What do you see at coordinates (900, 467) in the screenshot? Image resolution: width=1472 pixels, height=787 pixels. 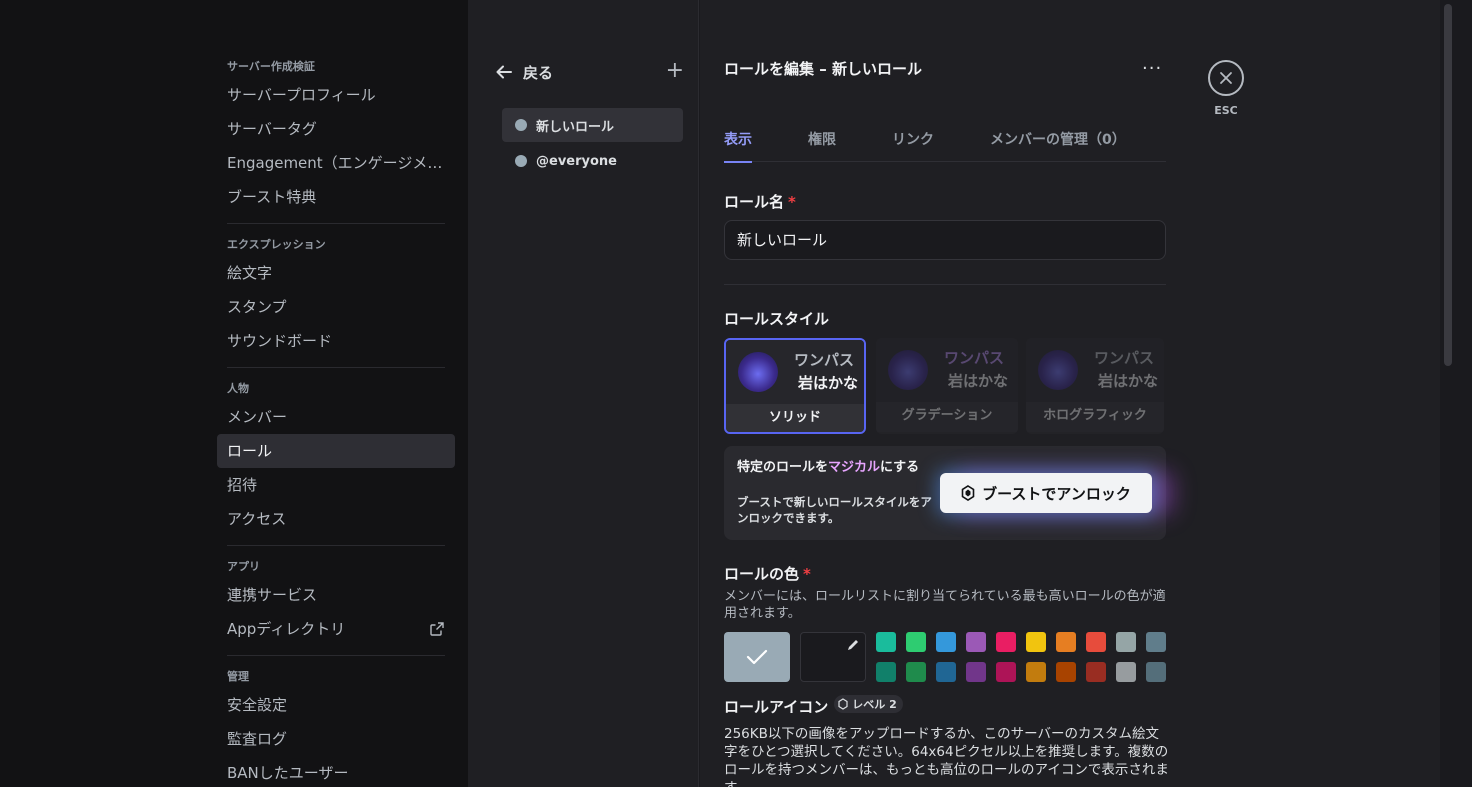 I see `boost-title-text: にする` at bounding box center [900, 467].